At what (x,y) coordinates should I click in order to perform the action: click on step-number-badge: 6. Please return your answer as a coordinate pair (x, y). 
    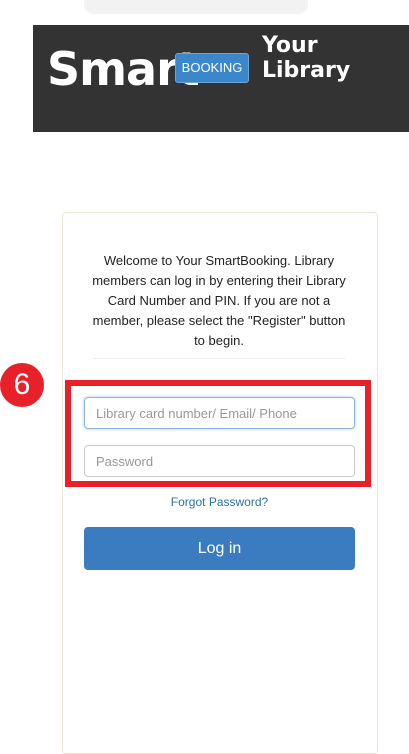
    Looking at the image, I should click on (22, 385).